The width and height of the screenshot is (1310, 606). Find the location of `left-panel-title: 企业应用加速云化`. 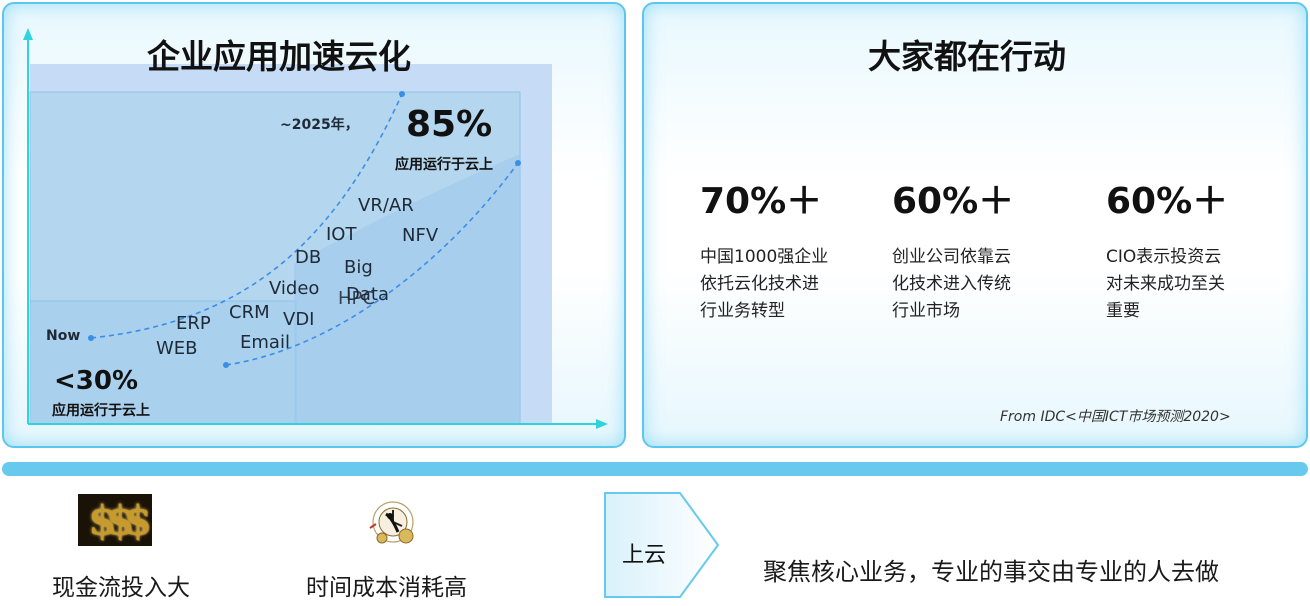

left-panel-title: 企业应用加速云化 is located at coordinates (279, 56).